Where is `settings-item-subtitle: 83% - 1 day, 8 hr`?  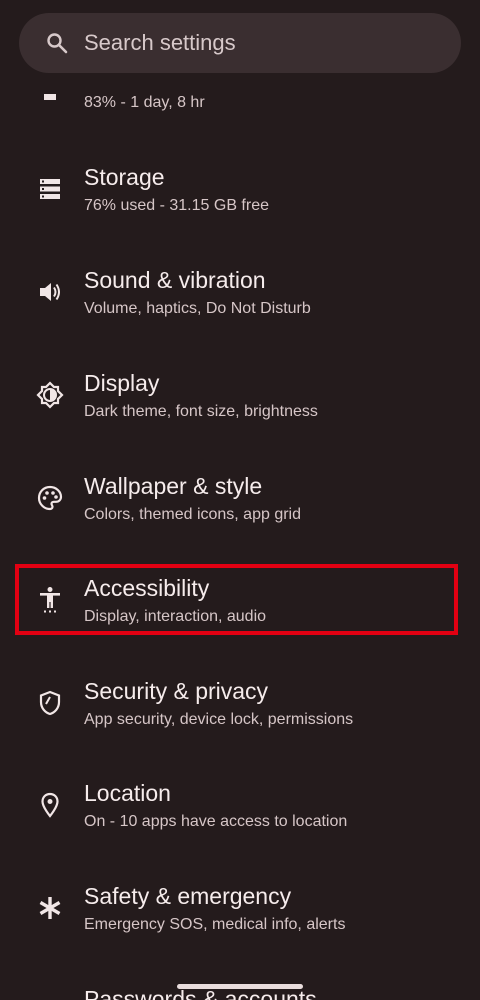
settings-item-subtitle: 83% - 1 day, 8 hr is located at coordinates (144, 102).